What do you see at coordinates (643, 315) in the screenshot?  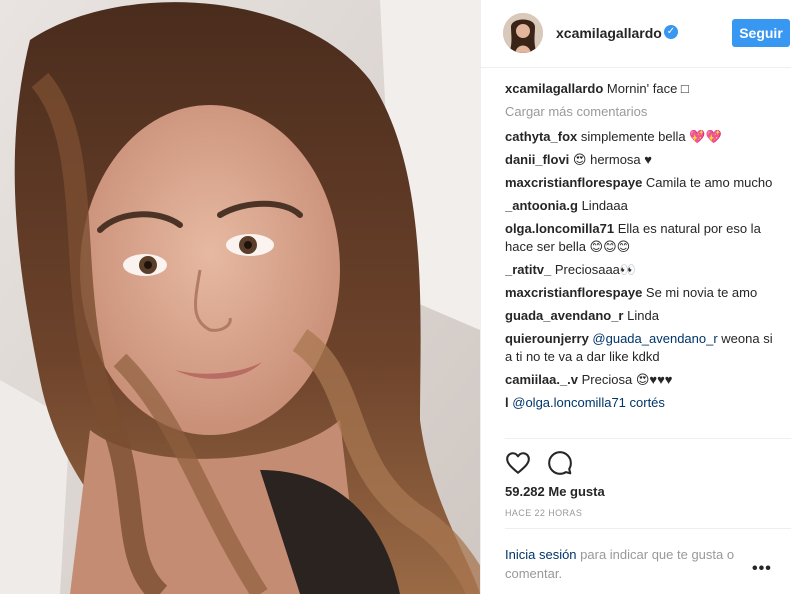 I see `comment-text: Linda` at bounding box center [643, 315].